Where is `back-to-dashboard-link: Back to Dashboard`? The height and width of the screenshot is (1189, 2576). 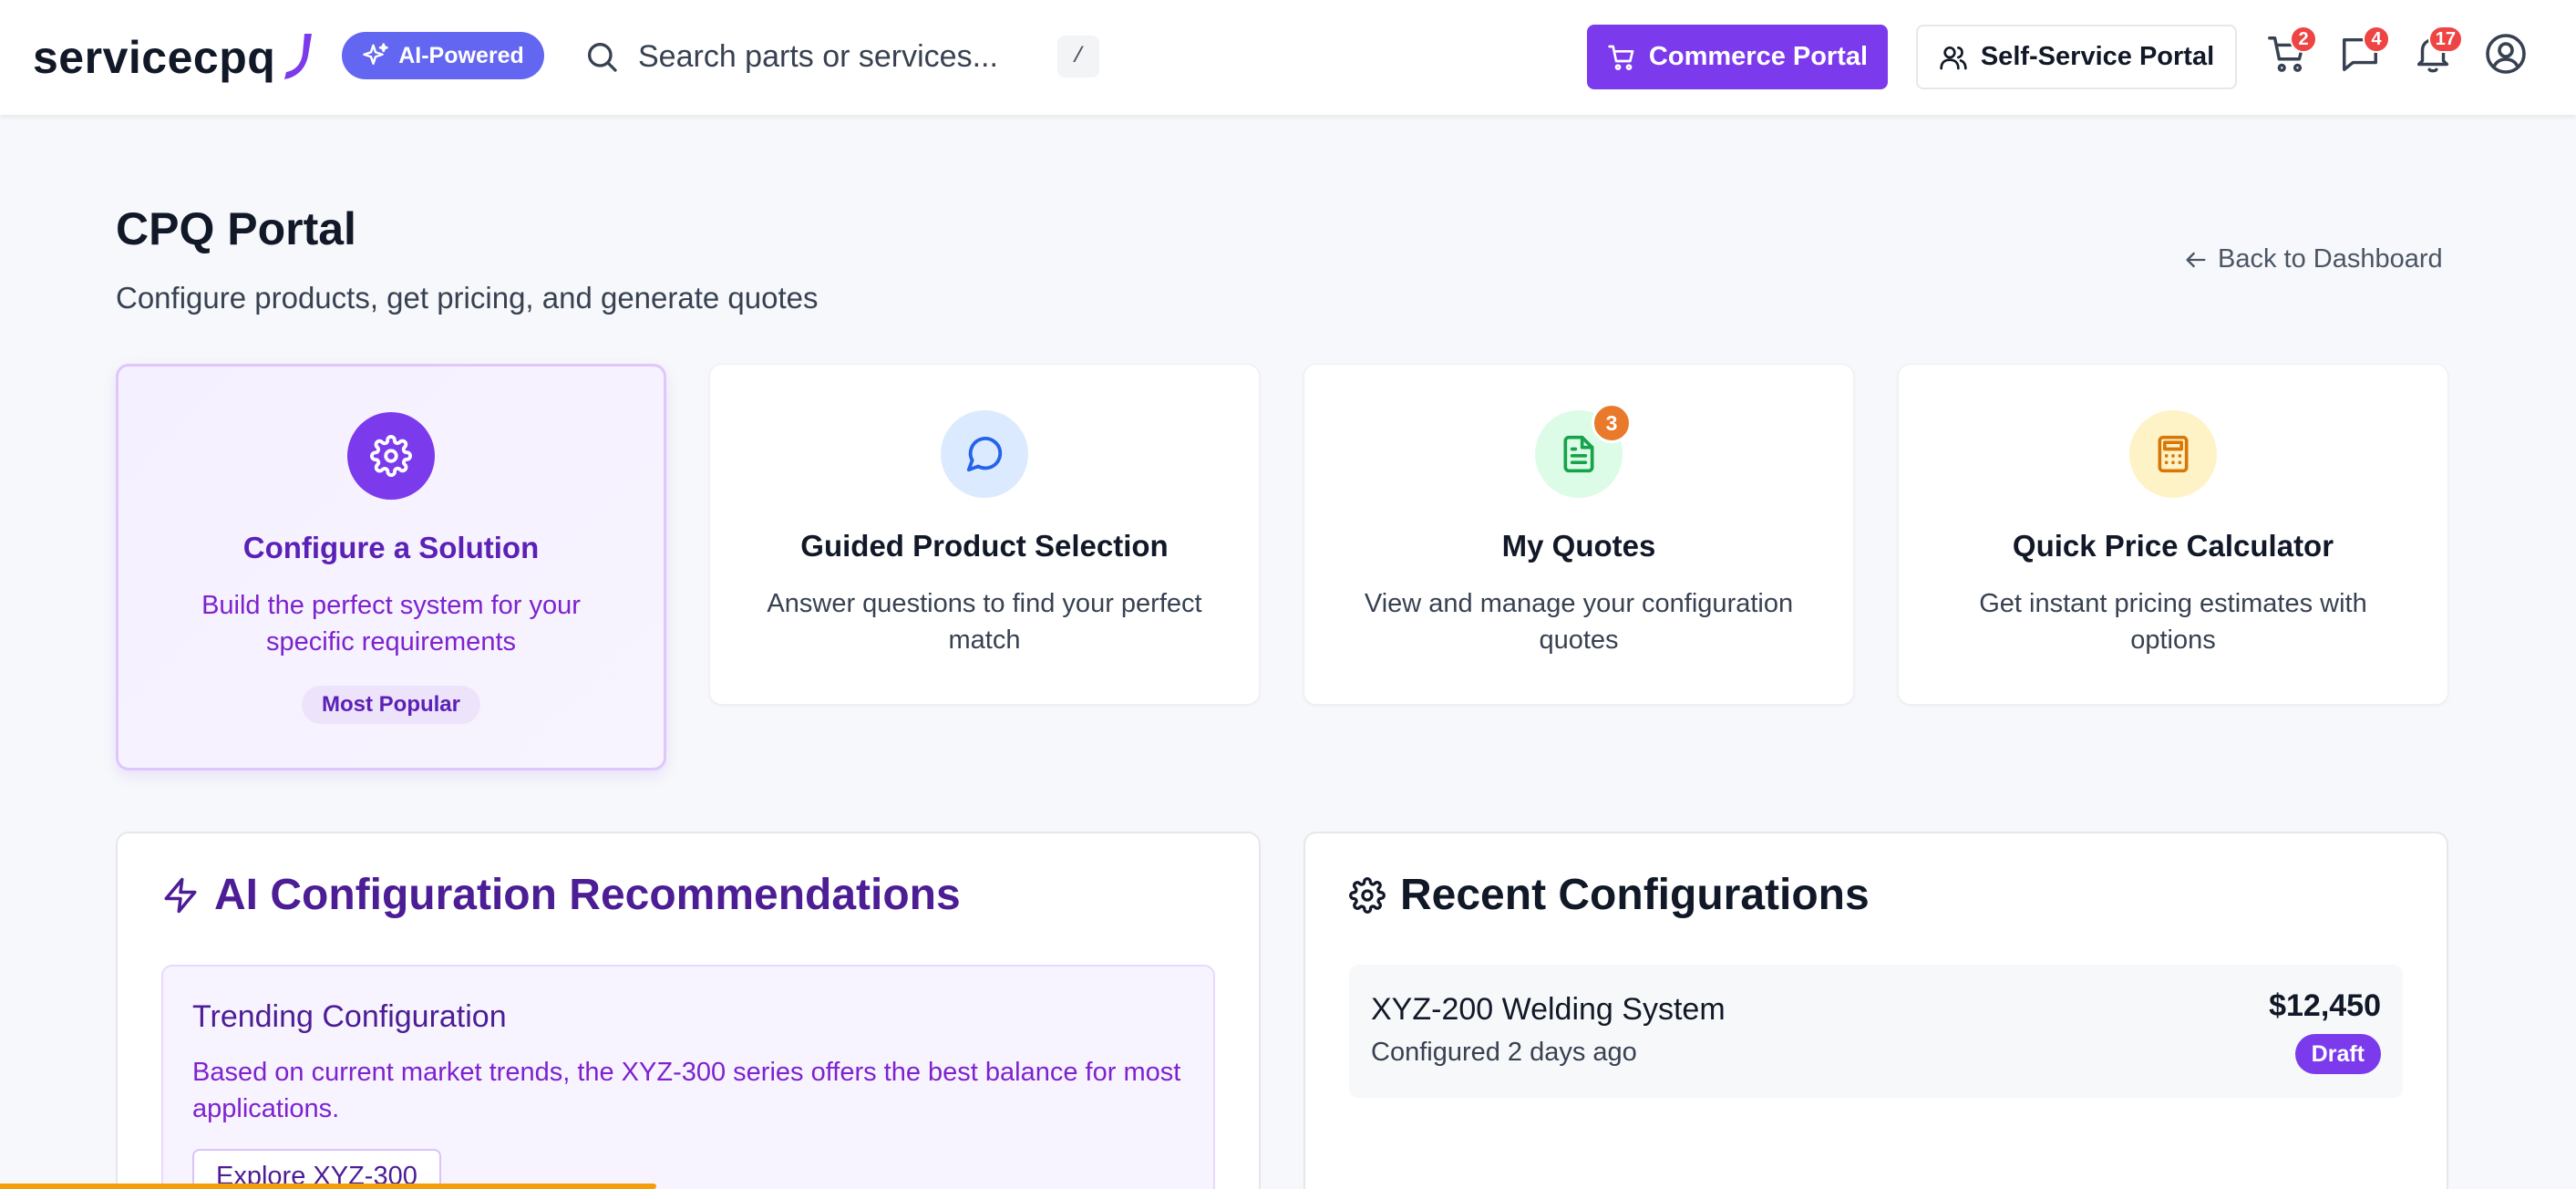 back-to-dashboard-link: Back to Dashboard is located at coordinates (2313, 259).